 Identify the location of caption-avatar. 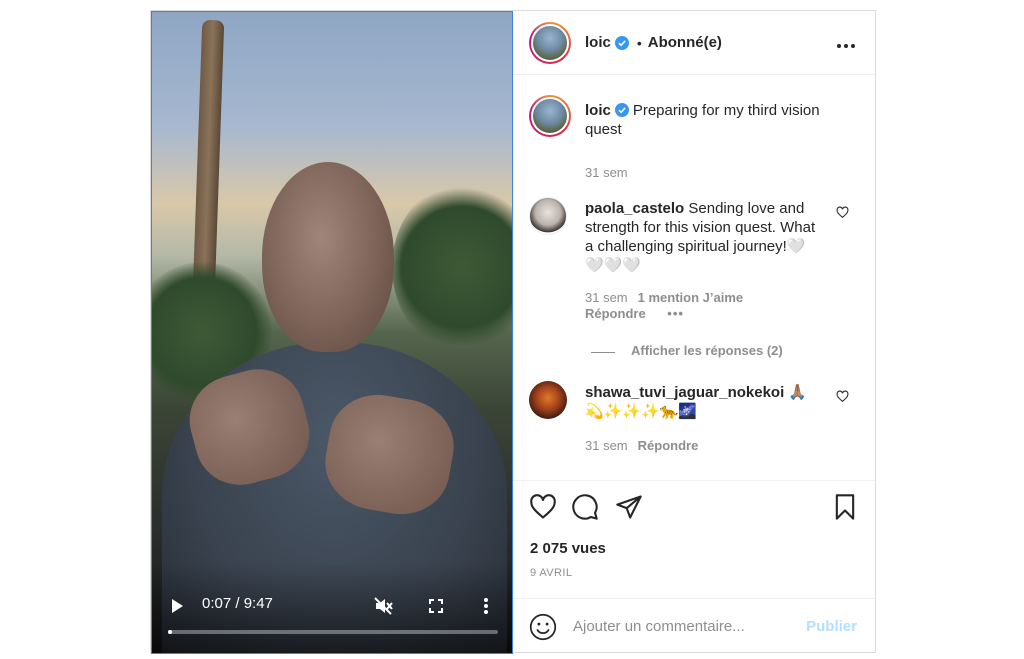
(550, 116).